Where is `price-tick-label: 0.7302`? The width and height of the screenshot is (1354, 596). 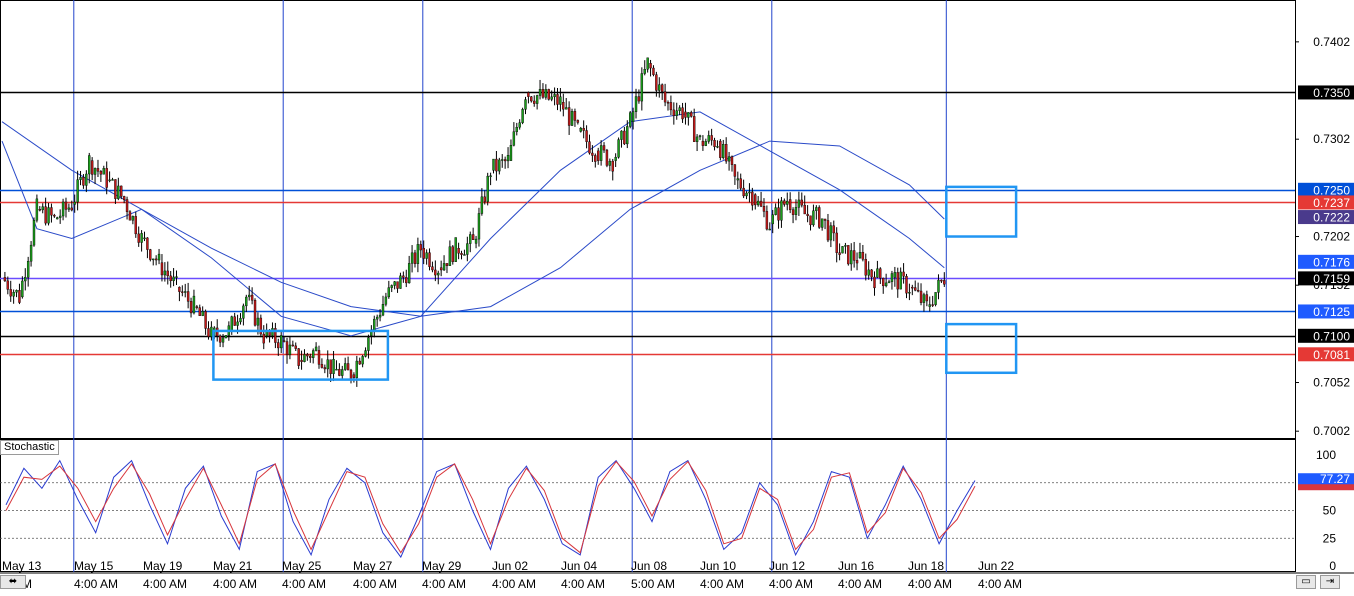 price-tick-label: 0.7302 is located at coordinates (1331, 139).